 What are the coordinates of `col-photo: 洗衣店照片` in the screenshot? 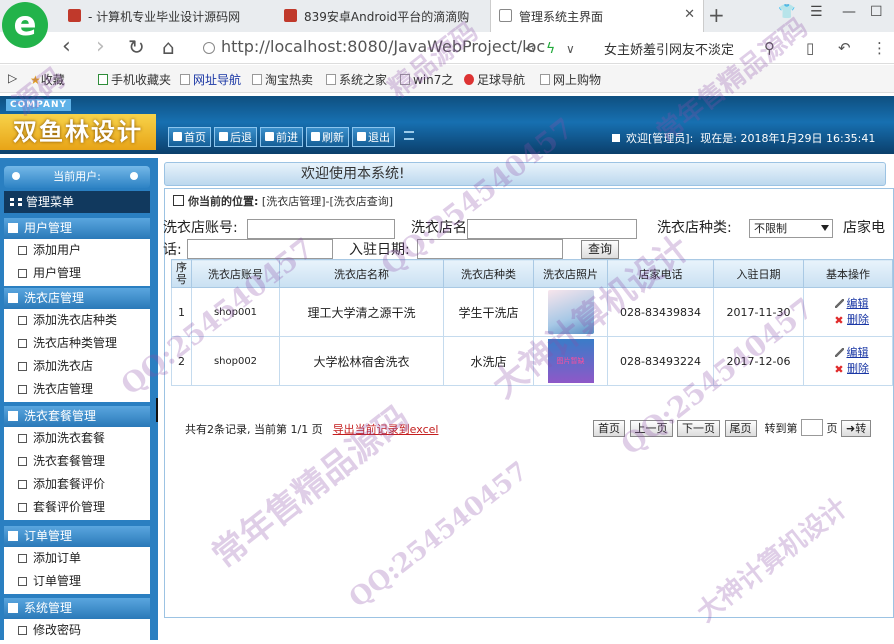 It's located at (570, 273).